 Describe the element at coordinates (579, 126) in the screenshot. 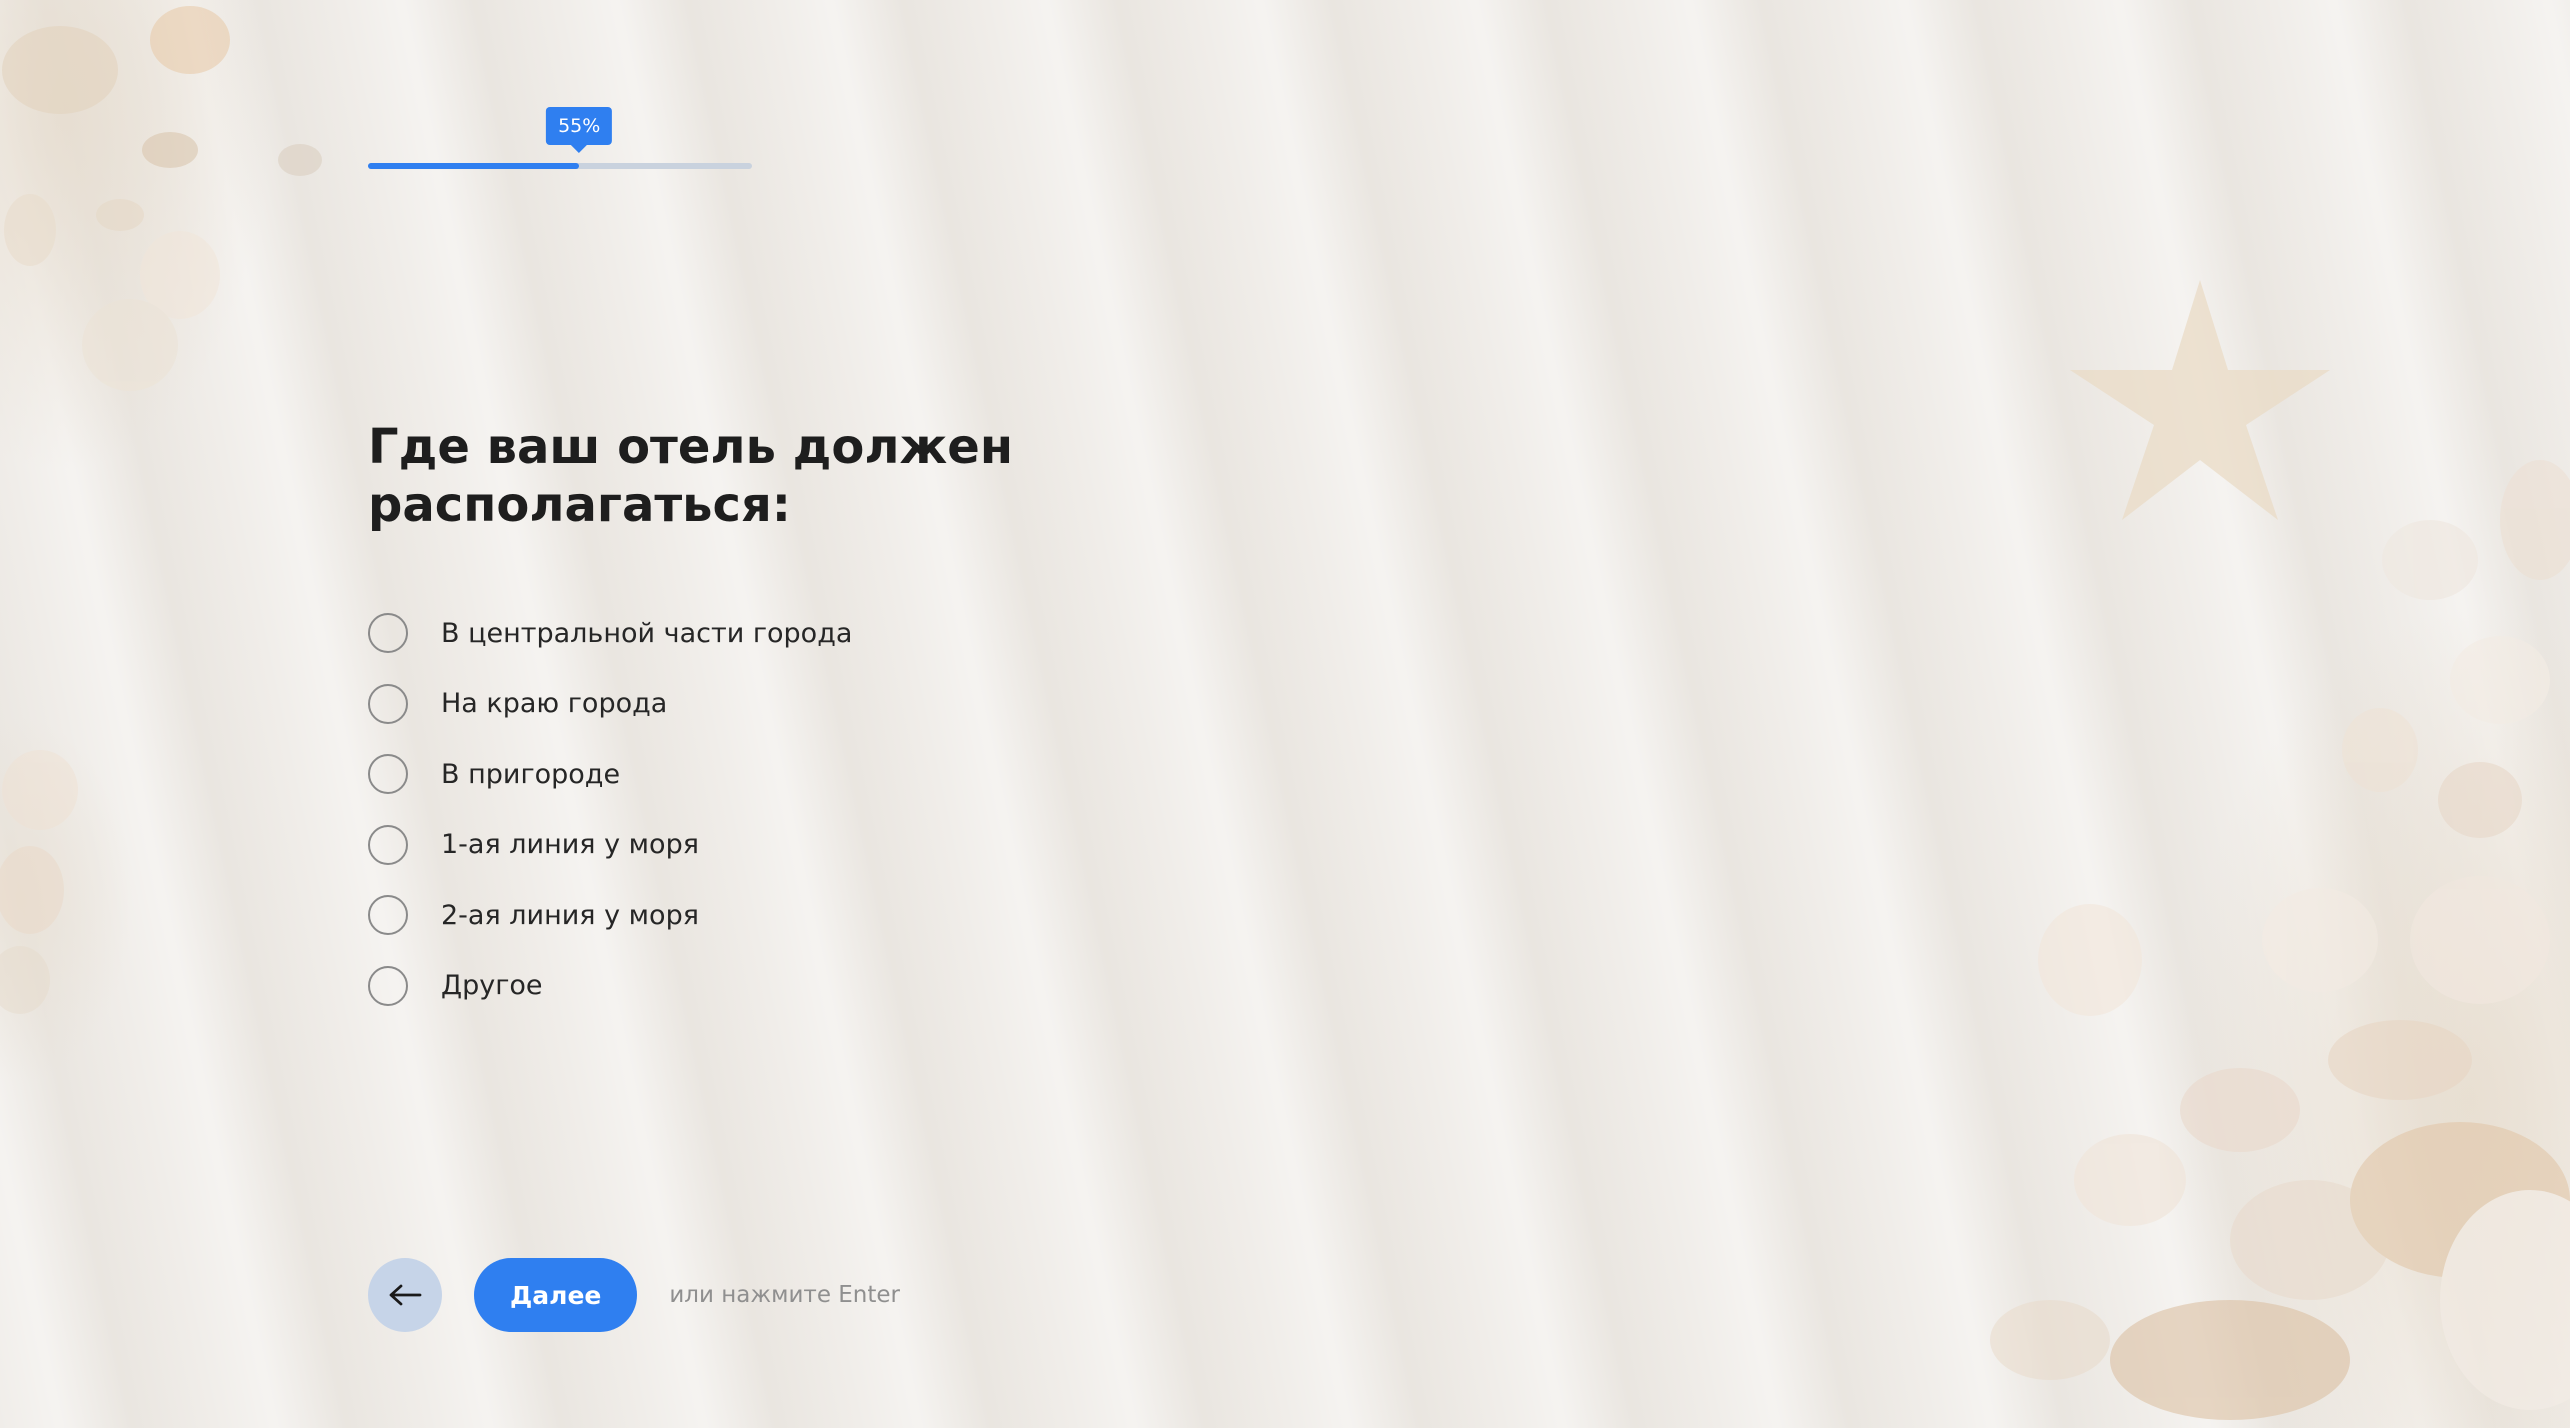

I see `progress-percent-badge: 55%` at that location.